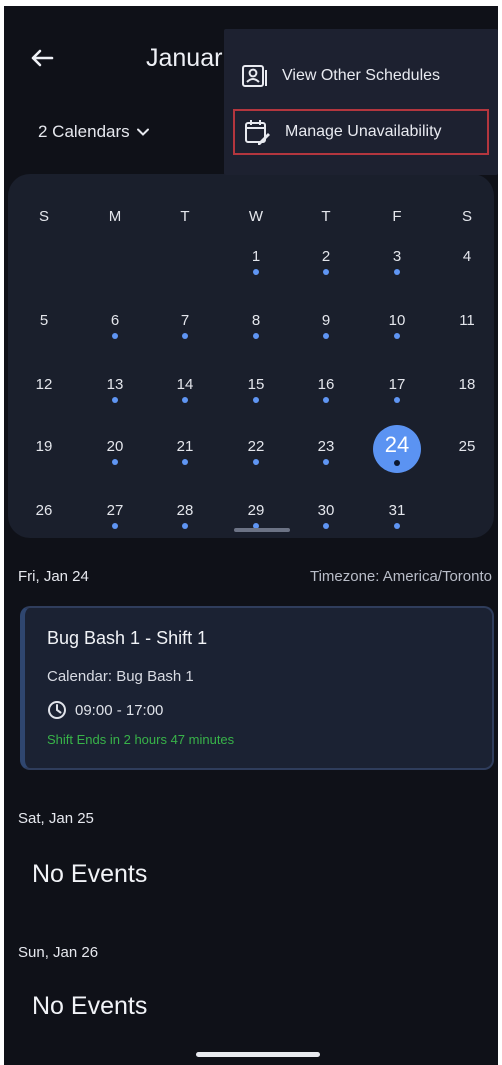 The height and width of the screenshot is (1065, 502). What do you see at coordinates (262, 530) in the screenshot?
I see `drag-handle` at bounding box center [262, 530].